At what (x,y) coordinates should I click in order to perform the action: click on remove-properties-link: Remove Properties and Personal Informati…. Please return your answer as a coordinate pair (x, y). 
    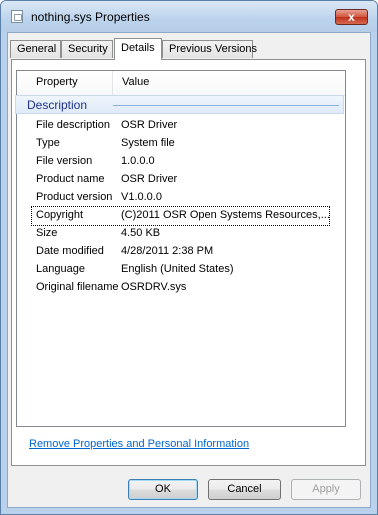
    Looking at the image, I should click on (139, 444).